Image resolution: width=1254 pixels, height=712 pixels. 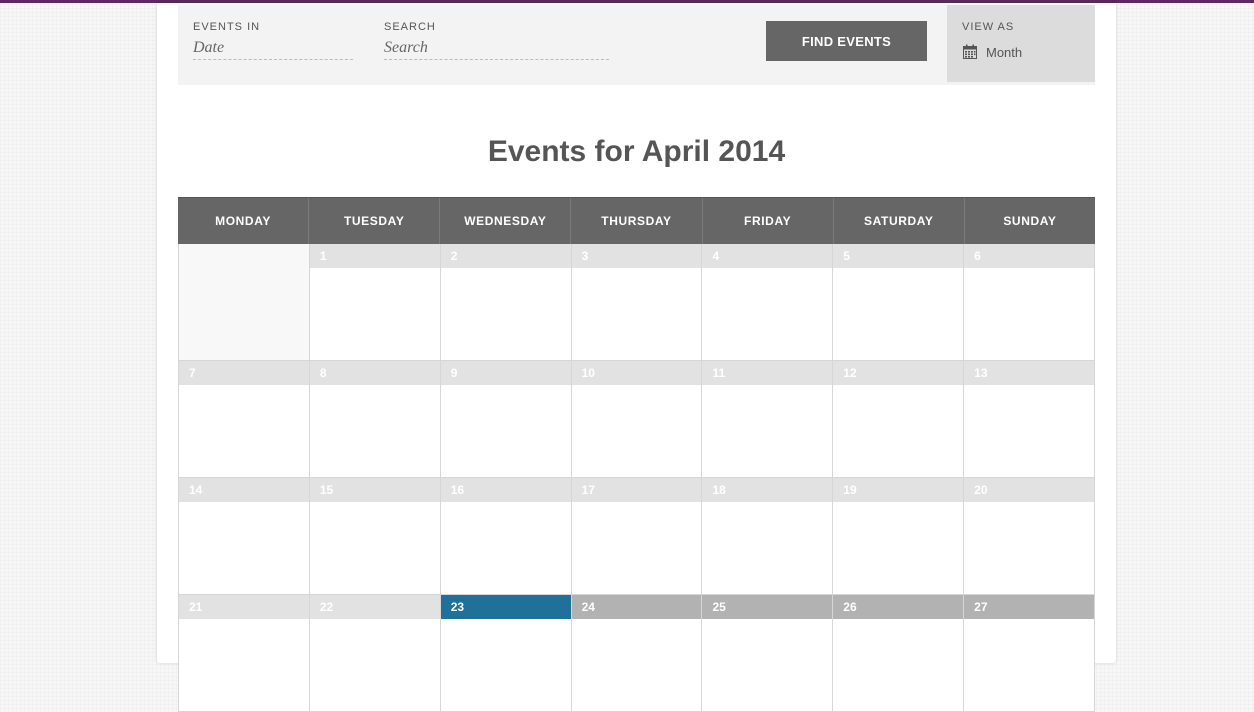 I want to click on events-in-label: EVENTS IN, so click(x=227, y=27).